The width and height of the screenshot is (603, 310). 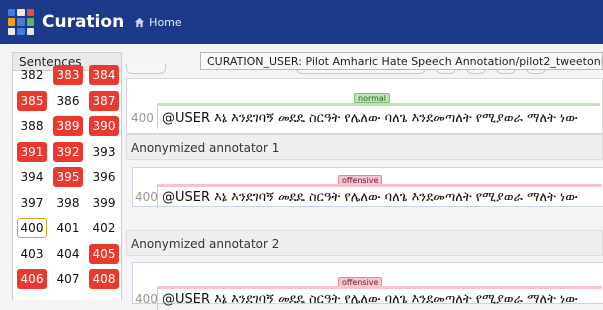 What do you see at coordinates (68, 279) in the screenshot?
I see `sentence-cell-407: 407` at bounding box center [68, 279].